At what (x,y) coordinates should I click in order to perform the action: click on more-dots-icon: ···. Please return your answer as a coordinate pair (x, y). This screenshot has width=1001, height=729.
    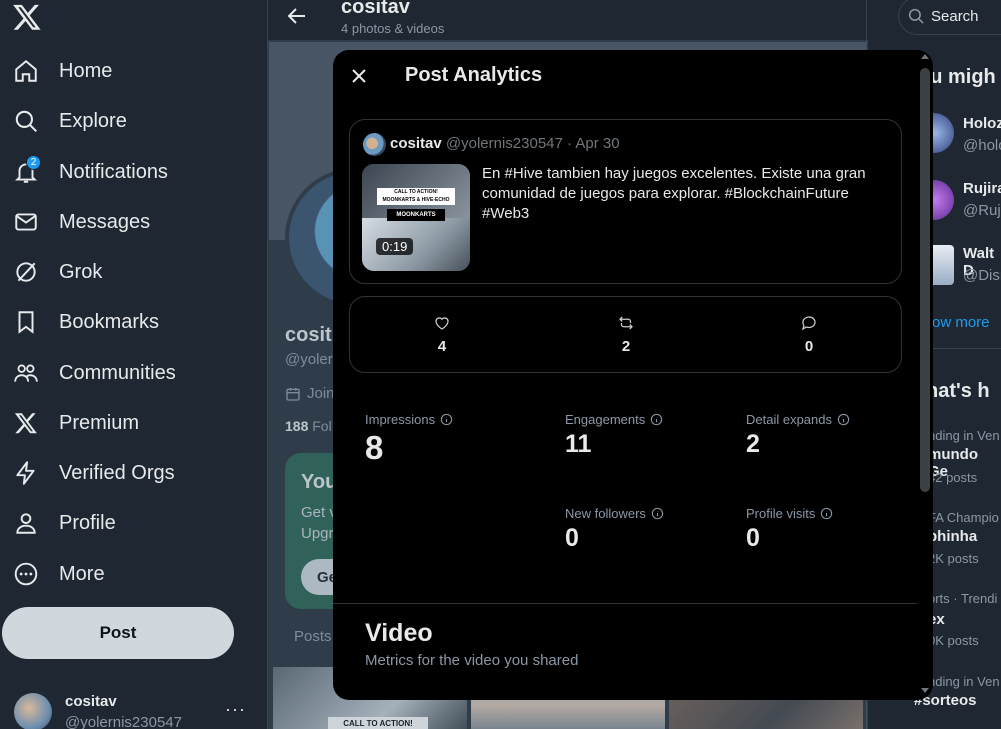
    Looking at the image, I should click on (235, 709).